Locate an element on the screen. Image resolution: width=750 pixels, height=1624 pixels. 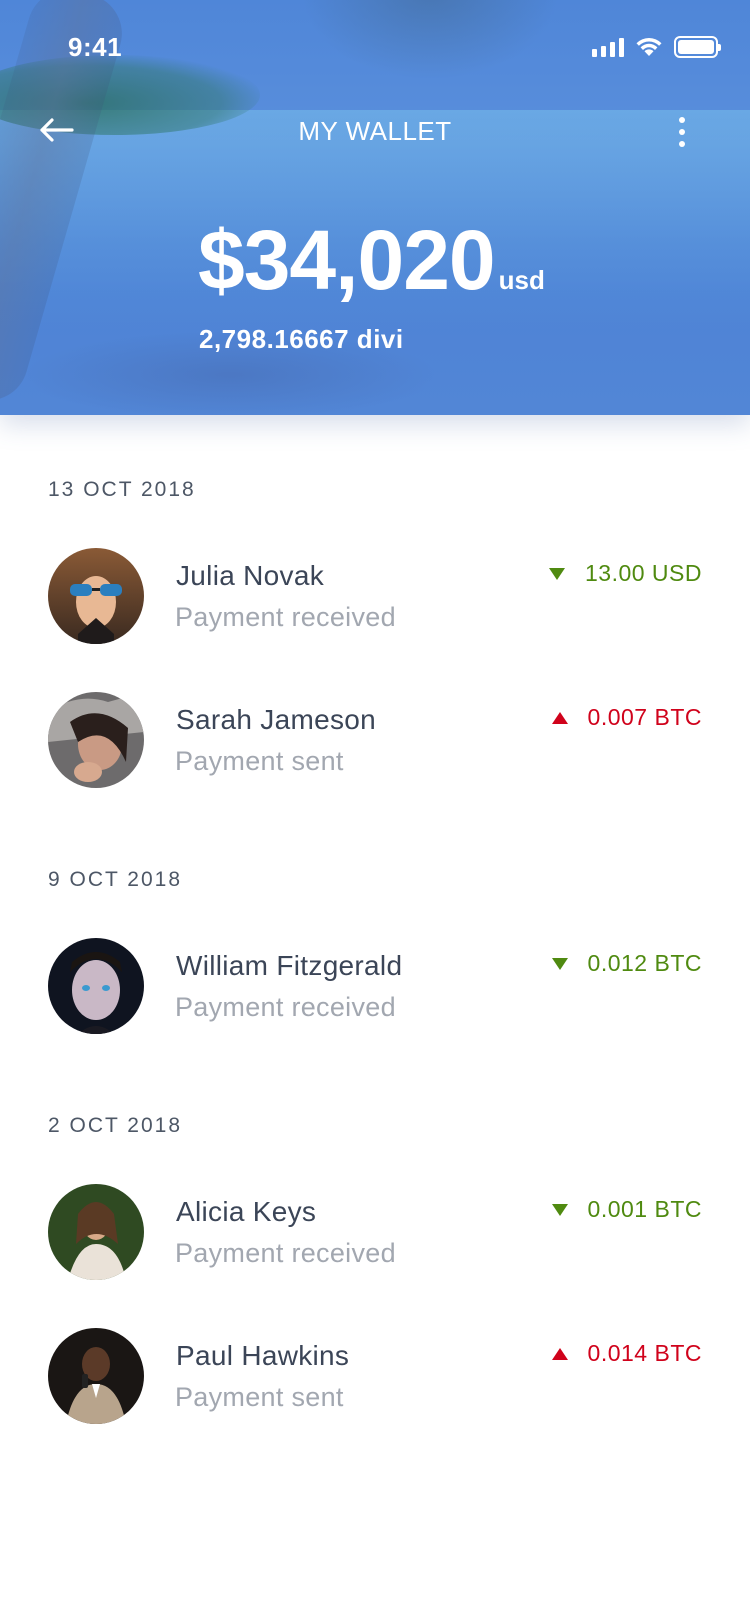
status-time: 9:41 is located at coordinates (95, 47).